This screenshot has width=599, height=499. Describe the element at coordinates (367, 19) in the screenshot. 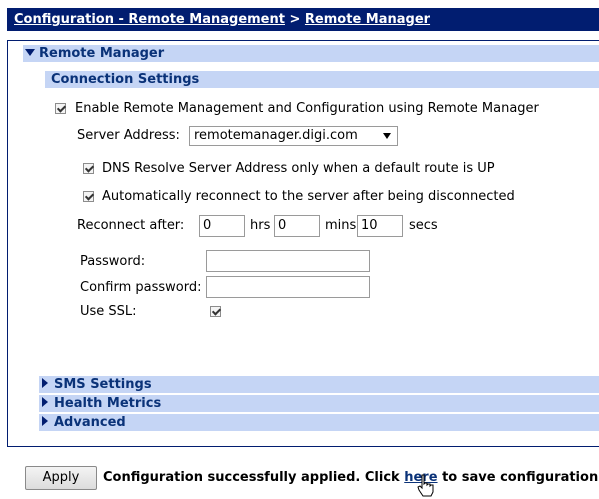

I see `breadcrumb-link-remote-manager: Remote Manager` at that location.